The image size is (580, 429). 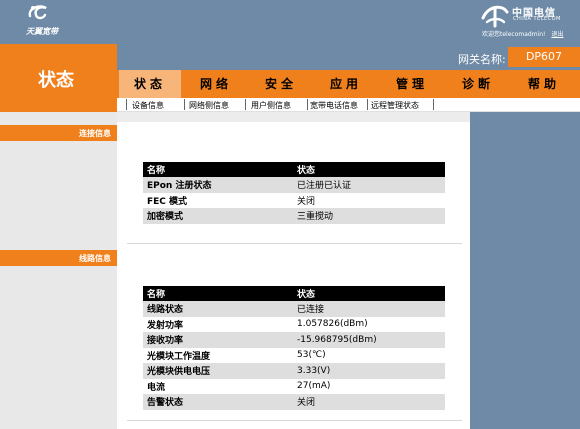 What do you see at coordinates (369, 340) in the screenshot?
I see `row-value: -15.968795(dBm)` at bounding box center [369, 340].